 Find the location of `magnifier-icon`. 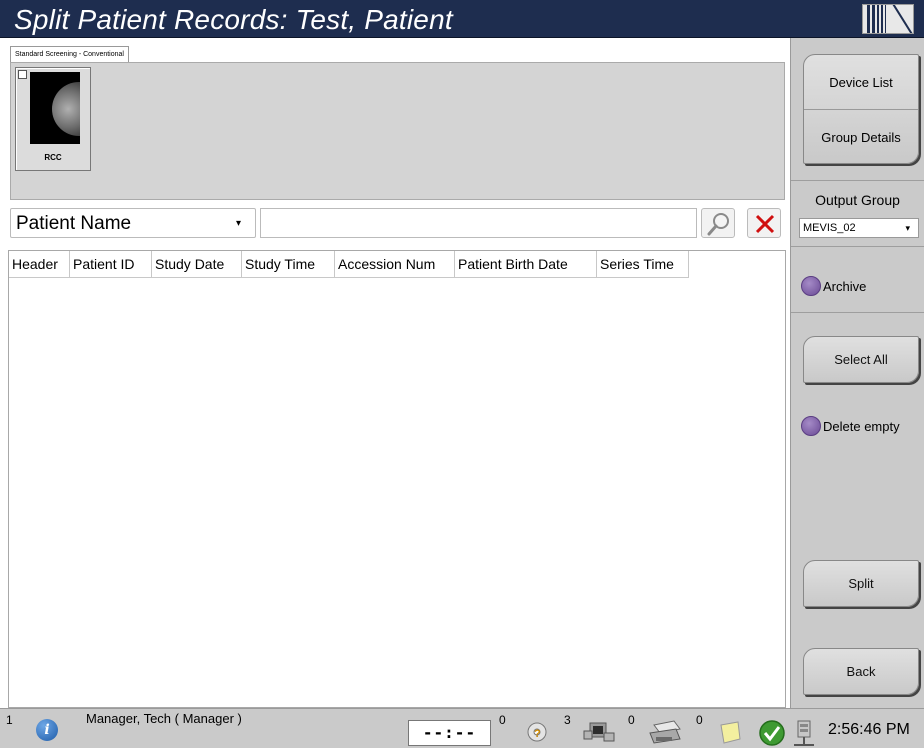

magnifier-icon is located at coordinates (718, 224).